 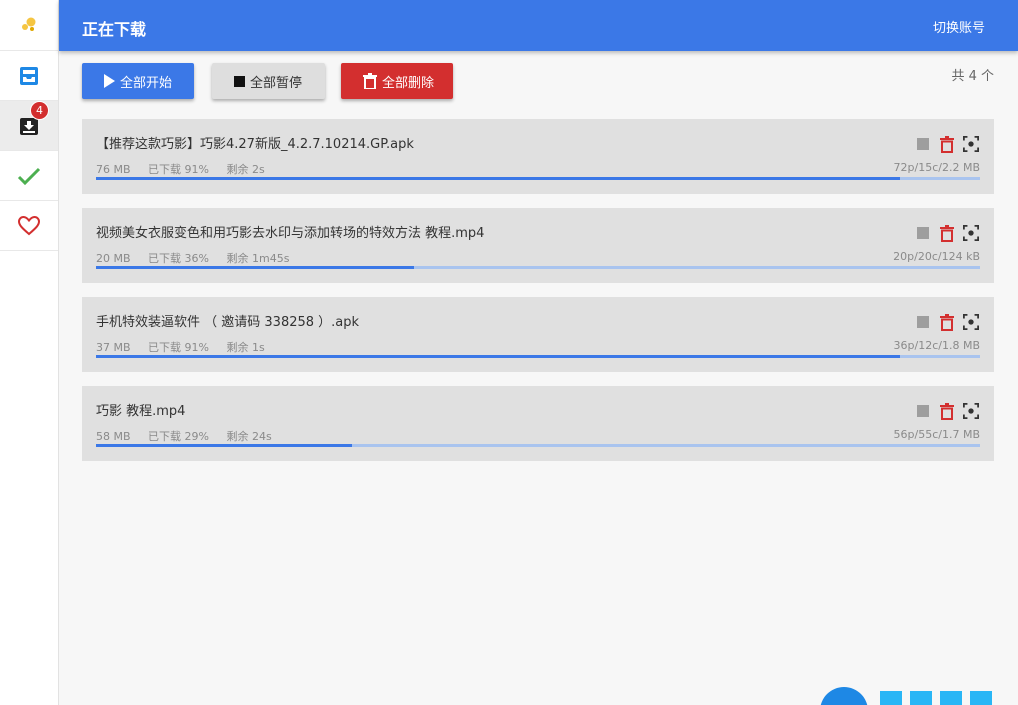 I want to click on file-meta: 37 MB 已下载 91% 剩余 1s, so click(x=187, y=347).